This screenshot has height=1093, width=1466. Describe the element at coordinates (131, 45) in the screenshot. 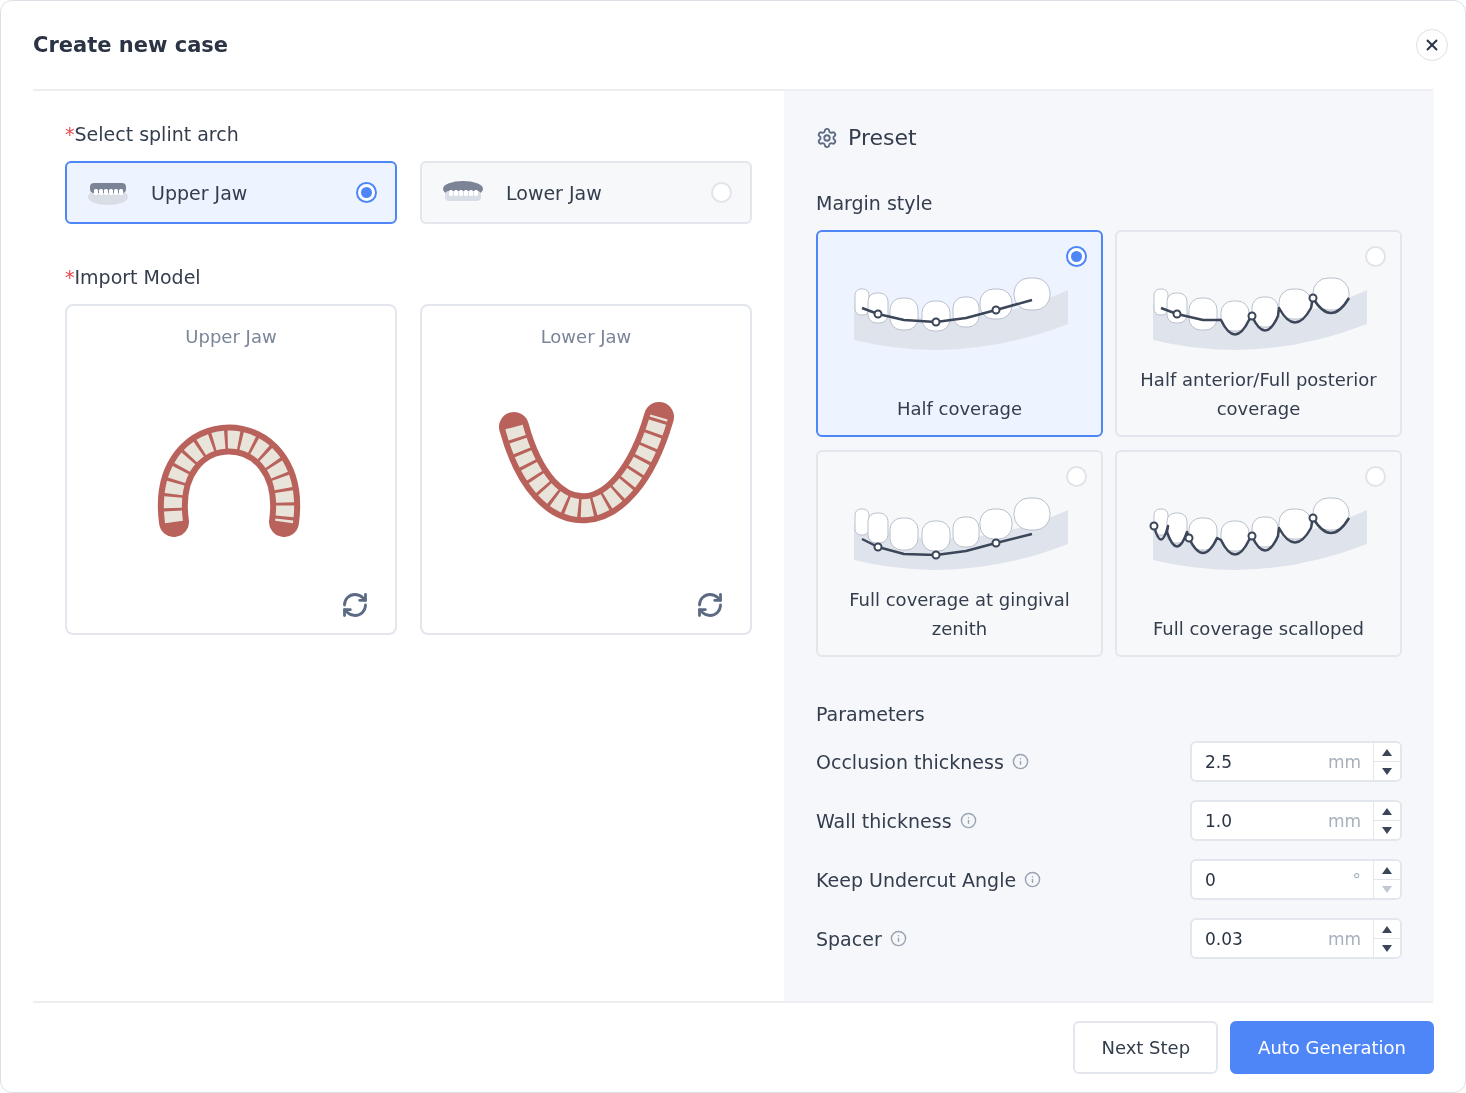

I see `dialog-title: Create new case` at that location.